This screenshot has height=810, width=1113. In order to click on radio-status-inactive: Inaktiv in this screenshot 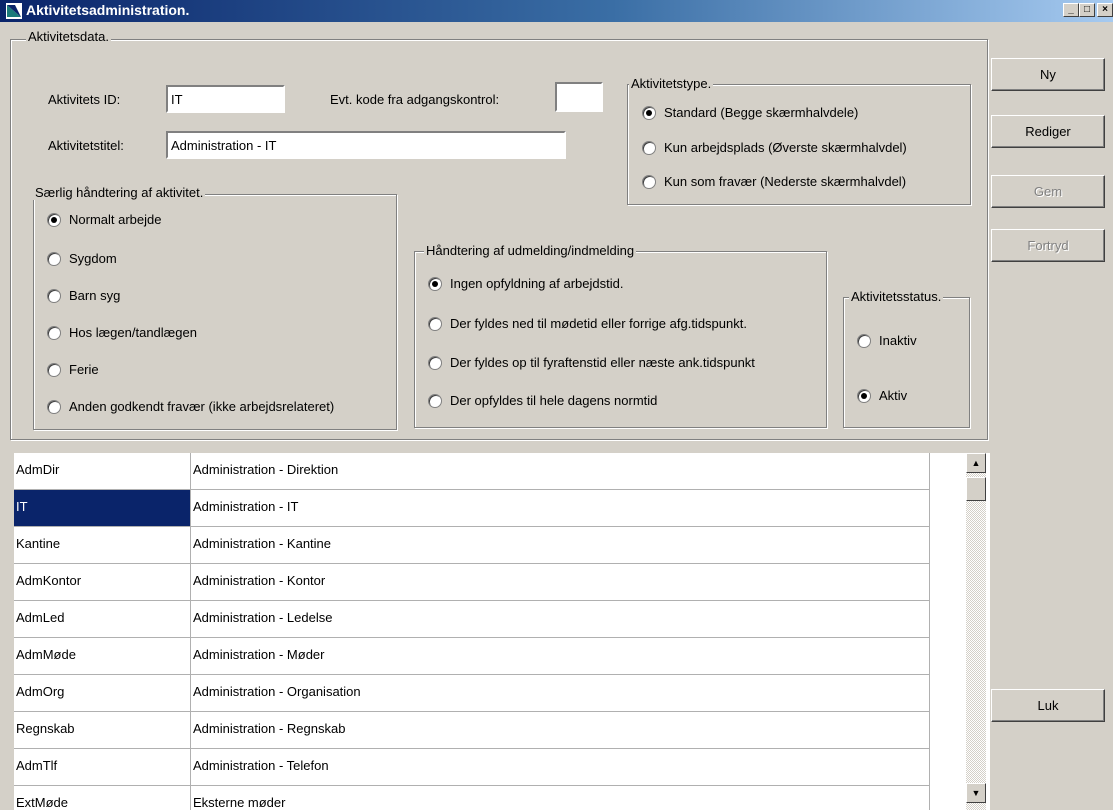, I will do `click(887, 340)`.